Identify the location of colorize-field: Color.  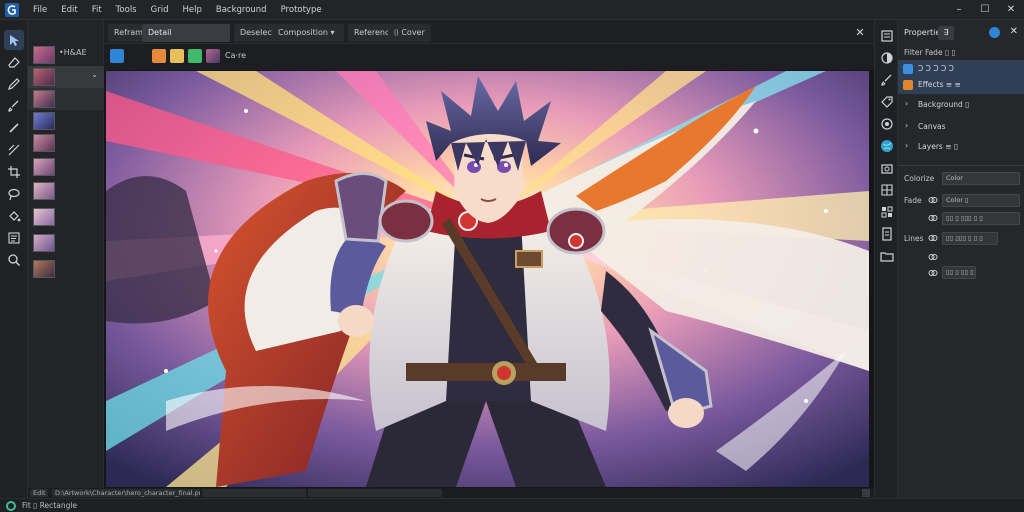
(981, 178).